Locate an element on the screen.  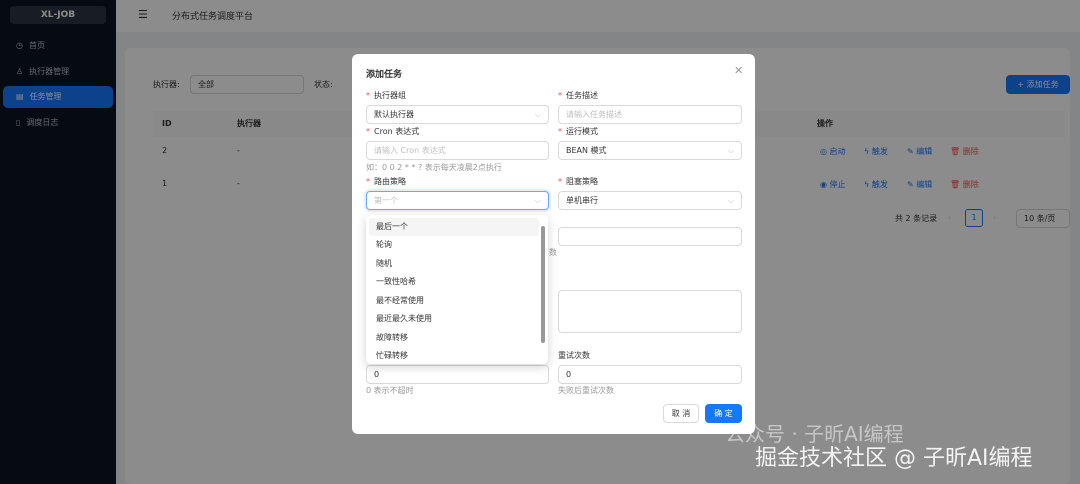
route-option: 随机 is located at coordinates (454, 264).